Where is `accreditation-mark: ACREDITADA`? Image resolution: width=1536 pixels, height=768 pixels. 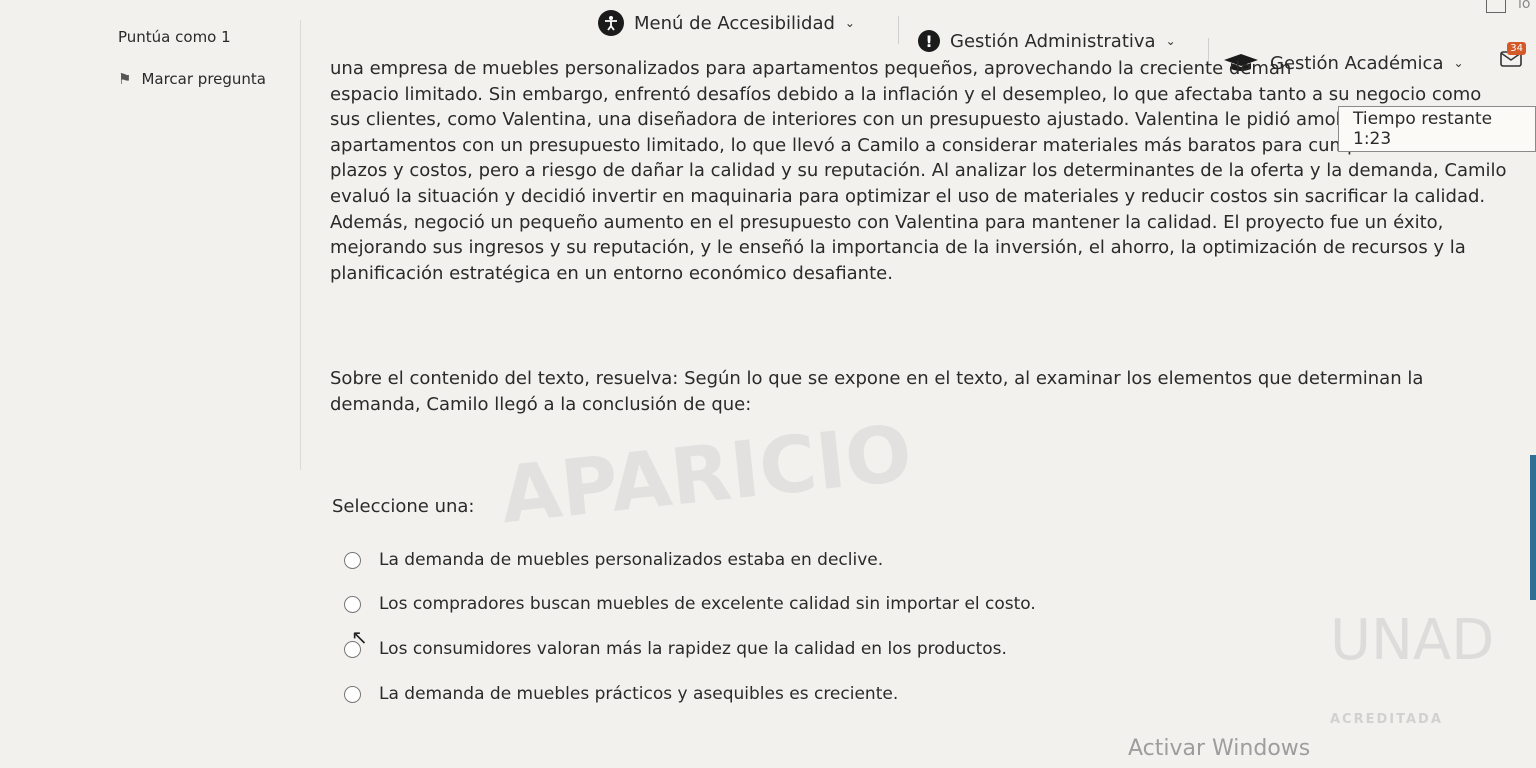 accreditation-mark: ACREDITADA is located at coordinates (1386, 719).